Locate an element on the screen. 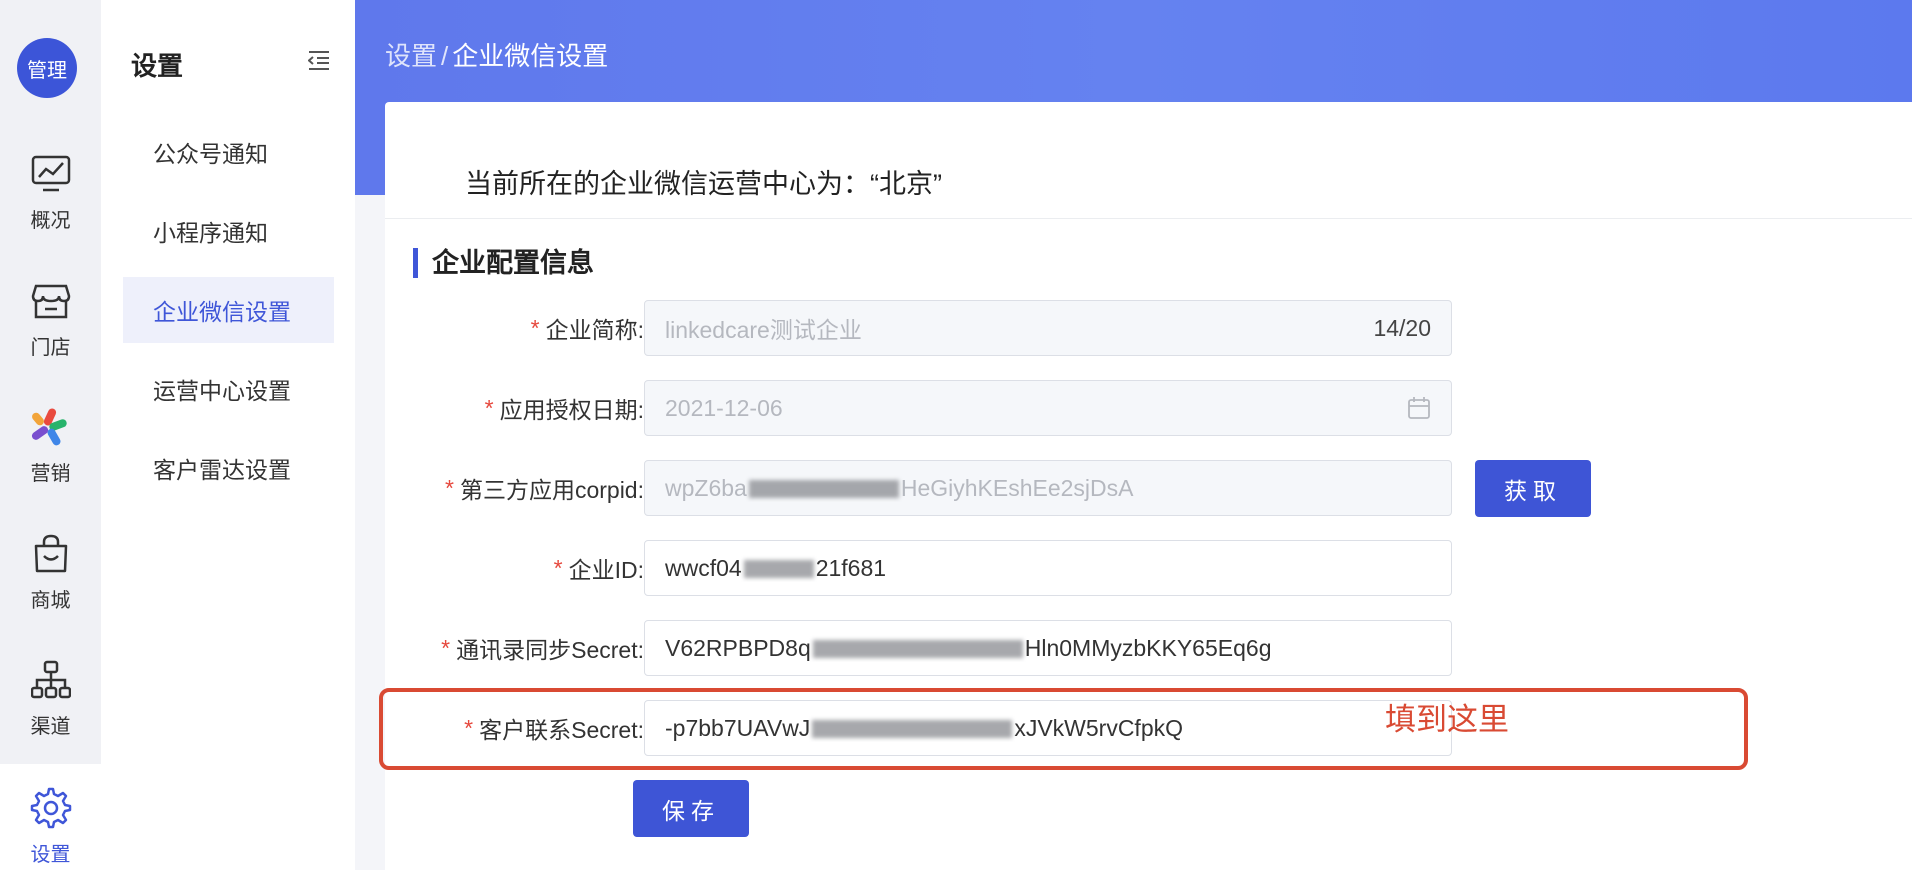 Image resolution: width=1912 pixels, height=870 pixels. collapse-menu-icon is located at coordinates (318, 60).